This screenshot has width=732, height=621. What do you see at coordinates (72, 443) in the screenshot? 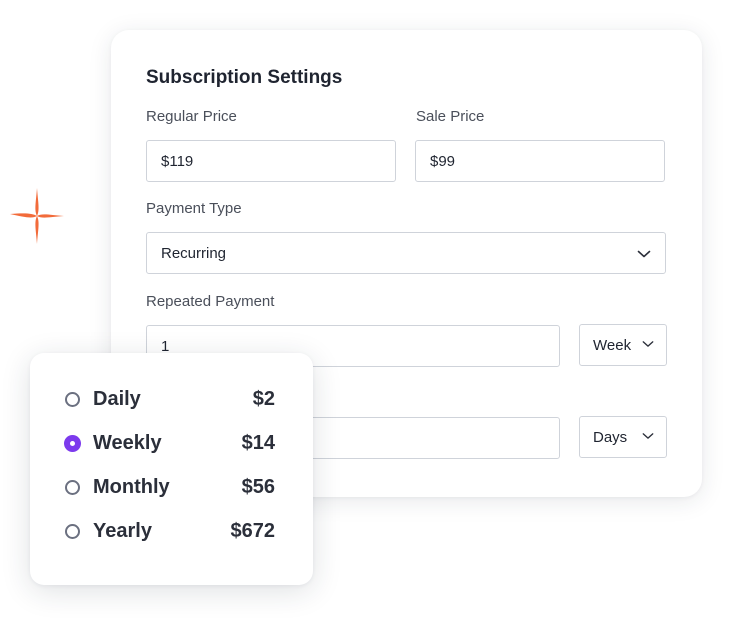
I see `radio-checked-icon` at bounding box center [72, 443].